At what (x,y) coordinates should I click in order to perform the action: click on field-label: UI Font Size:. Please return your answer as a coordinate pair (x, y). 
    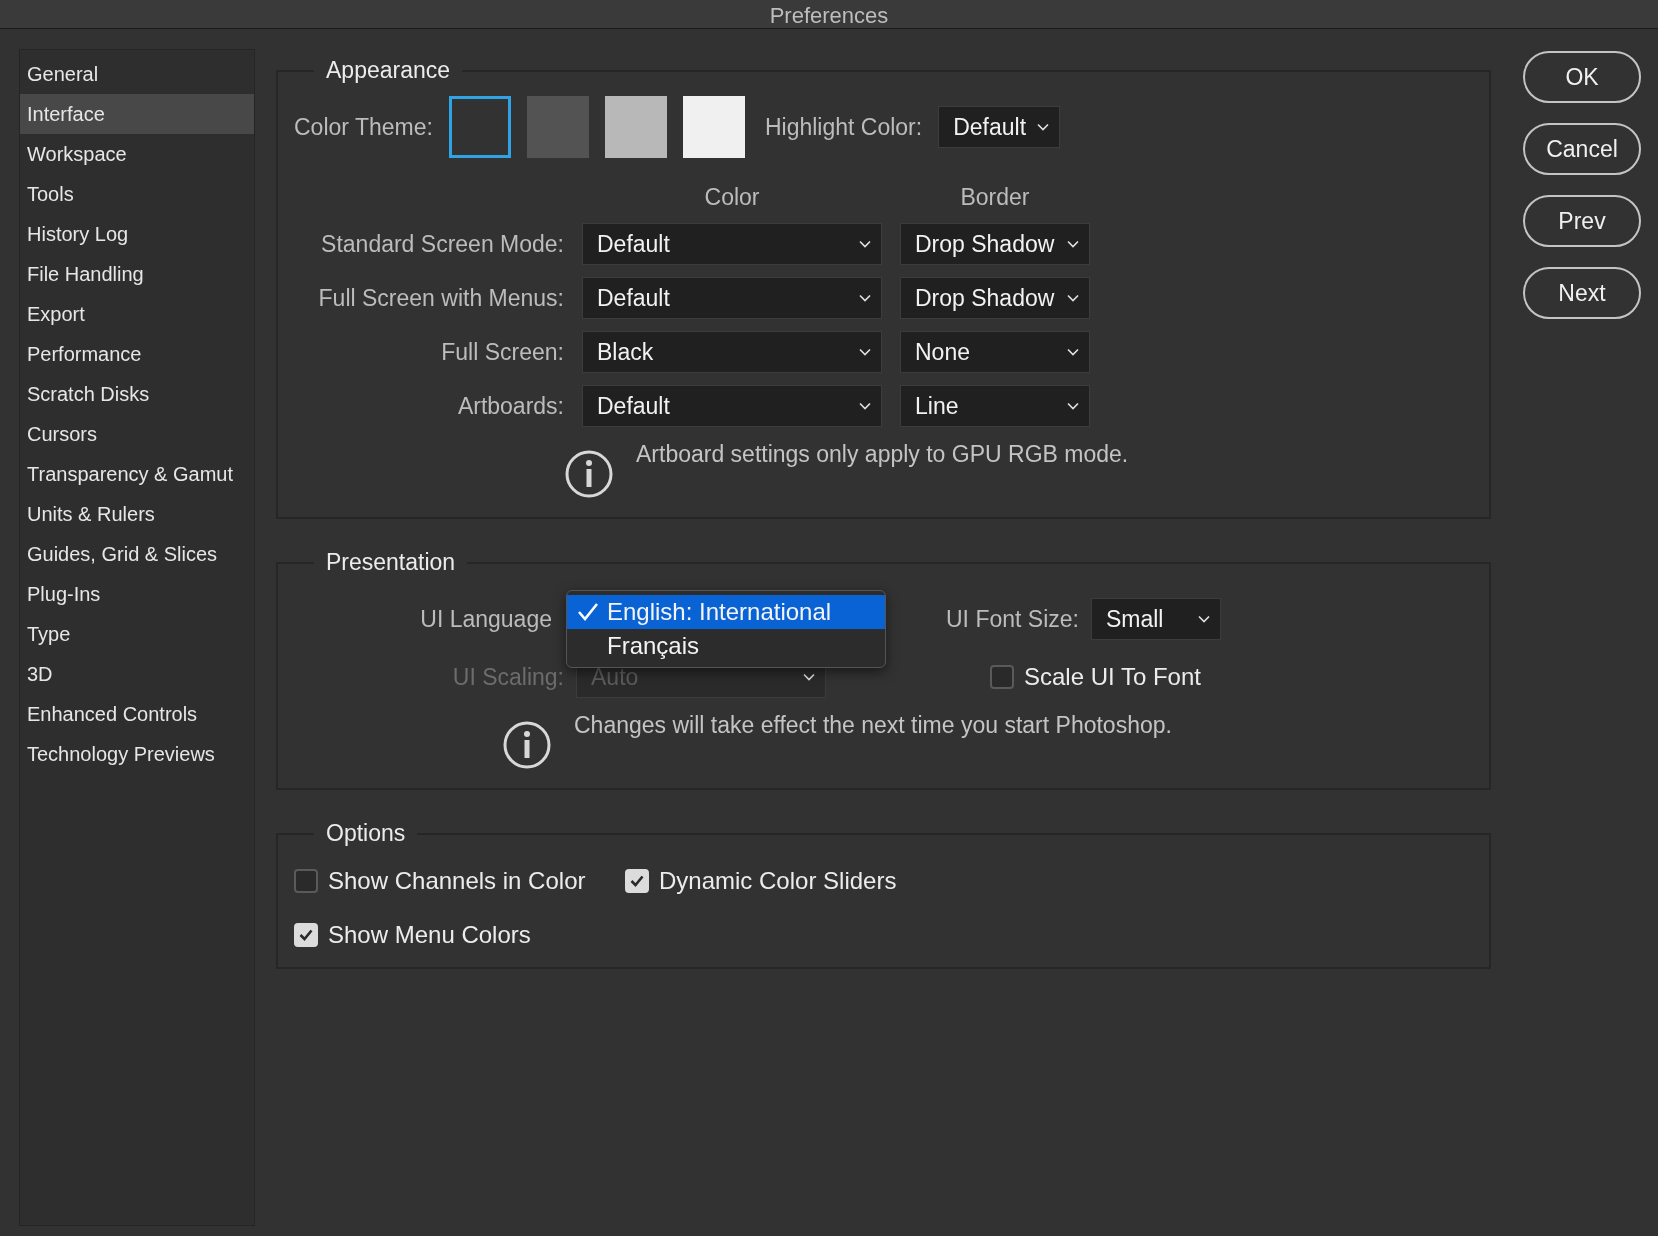
    Looking at the image, I should click on (1012, 619).